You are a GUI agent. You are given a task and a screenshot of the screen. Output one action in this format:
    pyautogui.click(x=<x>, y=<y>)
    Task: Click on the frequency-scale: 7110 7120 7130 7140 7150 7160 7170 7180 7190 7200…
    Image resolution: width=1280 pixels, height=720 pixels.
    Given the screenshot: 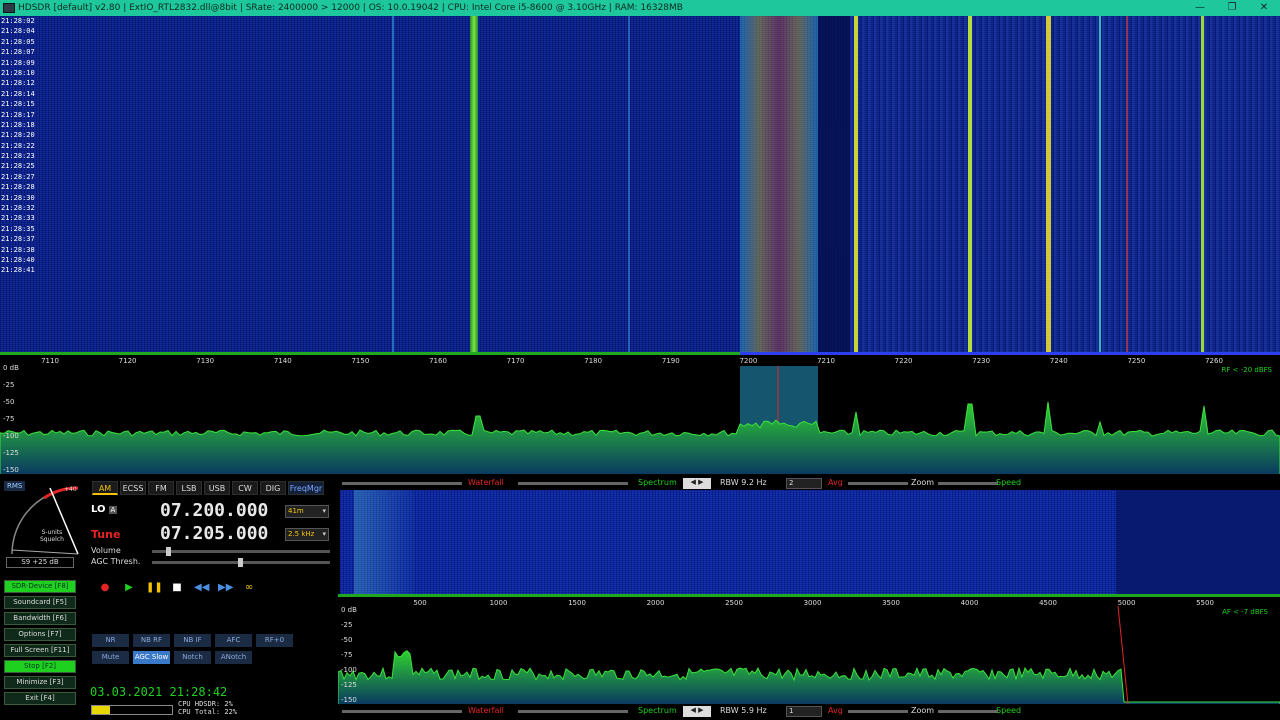 What is the action you would take?
    pyautogui.click(x=640, y=358)
    